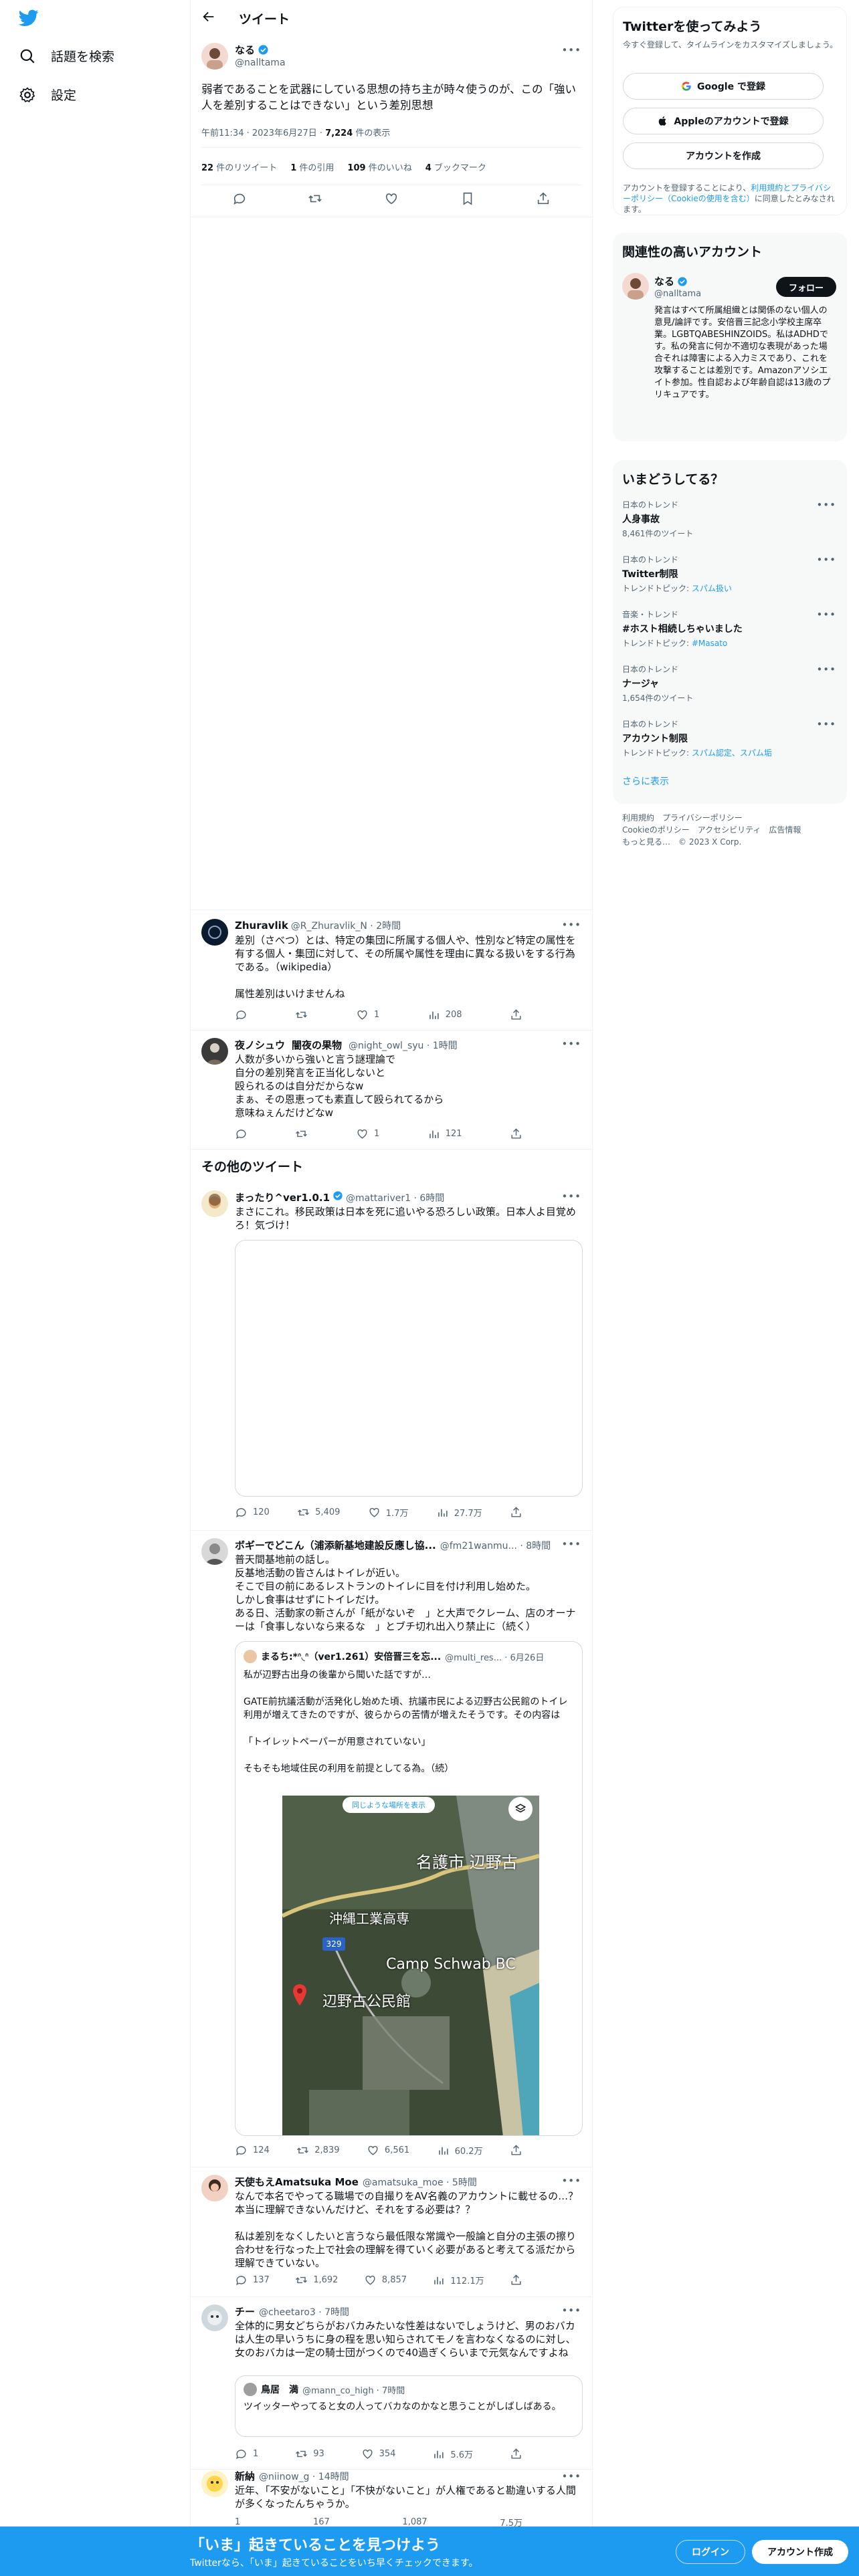 This screenshot has width=859, height=2576. What do you see at coordinates (317, 1045) in the screenshot?
I see `author-name-secondary: 闇夜の果物` at bounding box center [317, 1045].